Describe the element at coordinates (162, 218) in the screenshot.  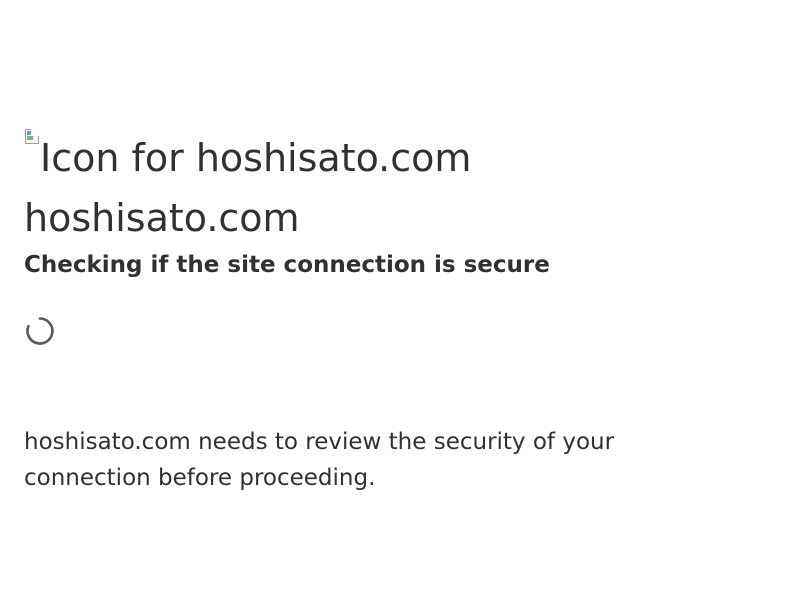
I see `site-domain-heading: hoshisato.com` at that location.